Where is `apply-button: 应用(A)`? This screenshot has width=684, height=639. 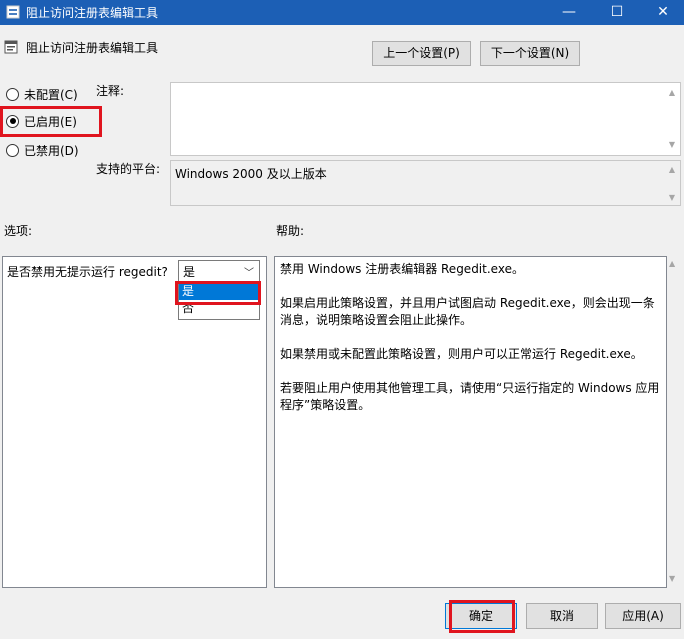 apply-button: 应用(A) is located at coordinates (643, 616).